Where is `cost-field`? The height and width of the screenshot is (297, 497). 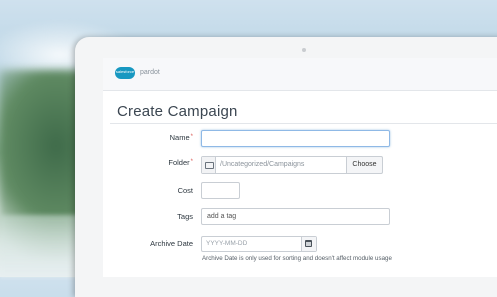 cost-field is located at coordinates (220, 190).